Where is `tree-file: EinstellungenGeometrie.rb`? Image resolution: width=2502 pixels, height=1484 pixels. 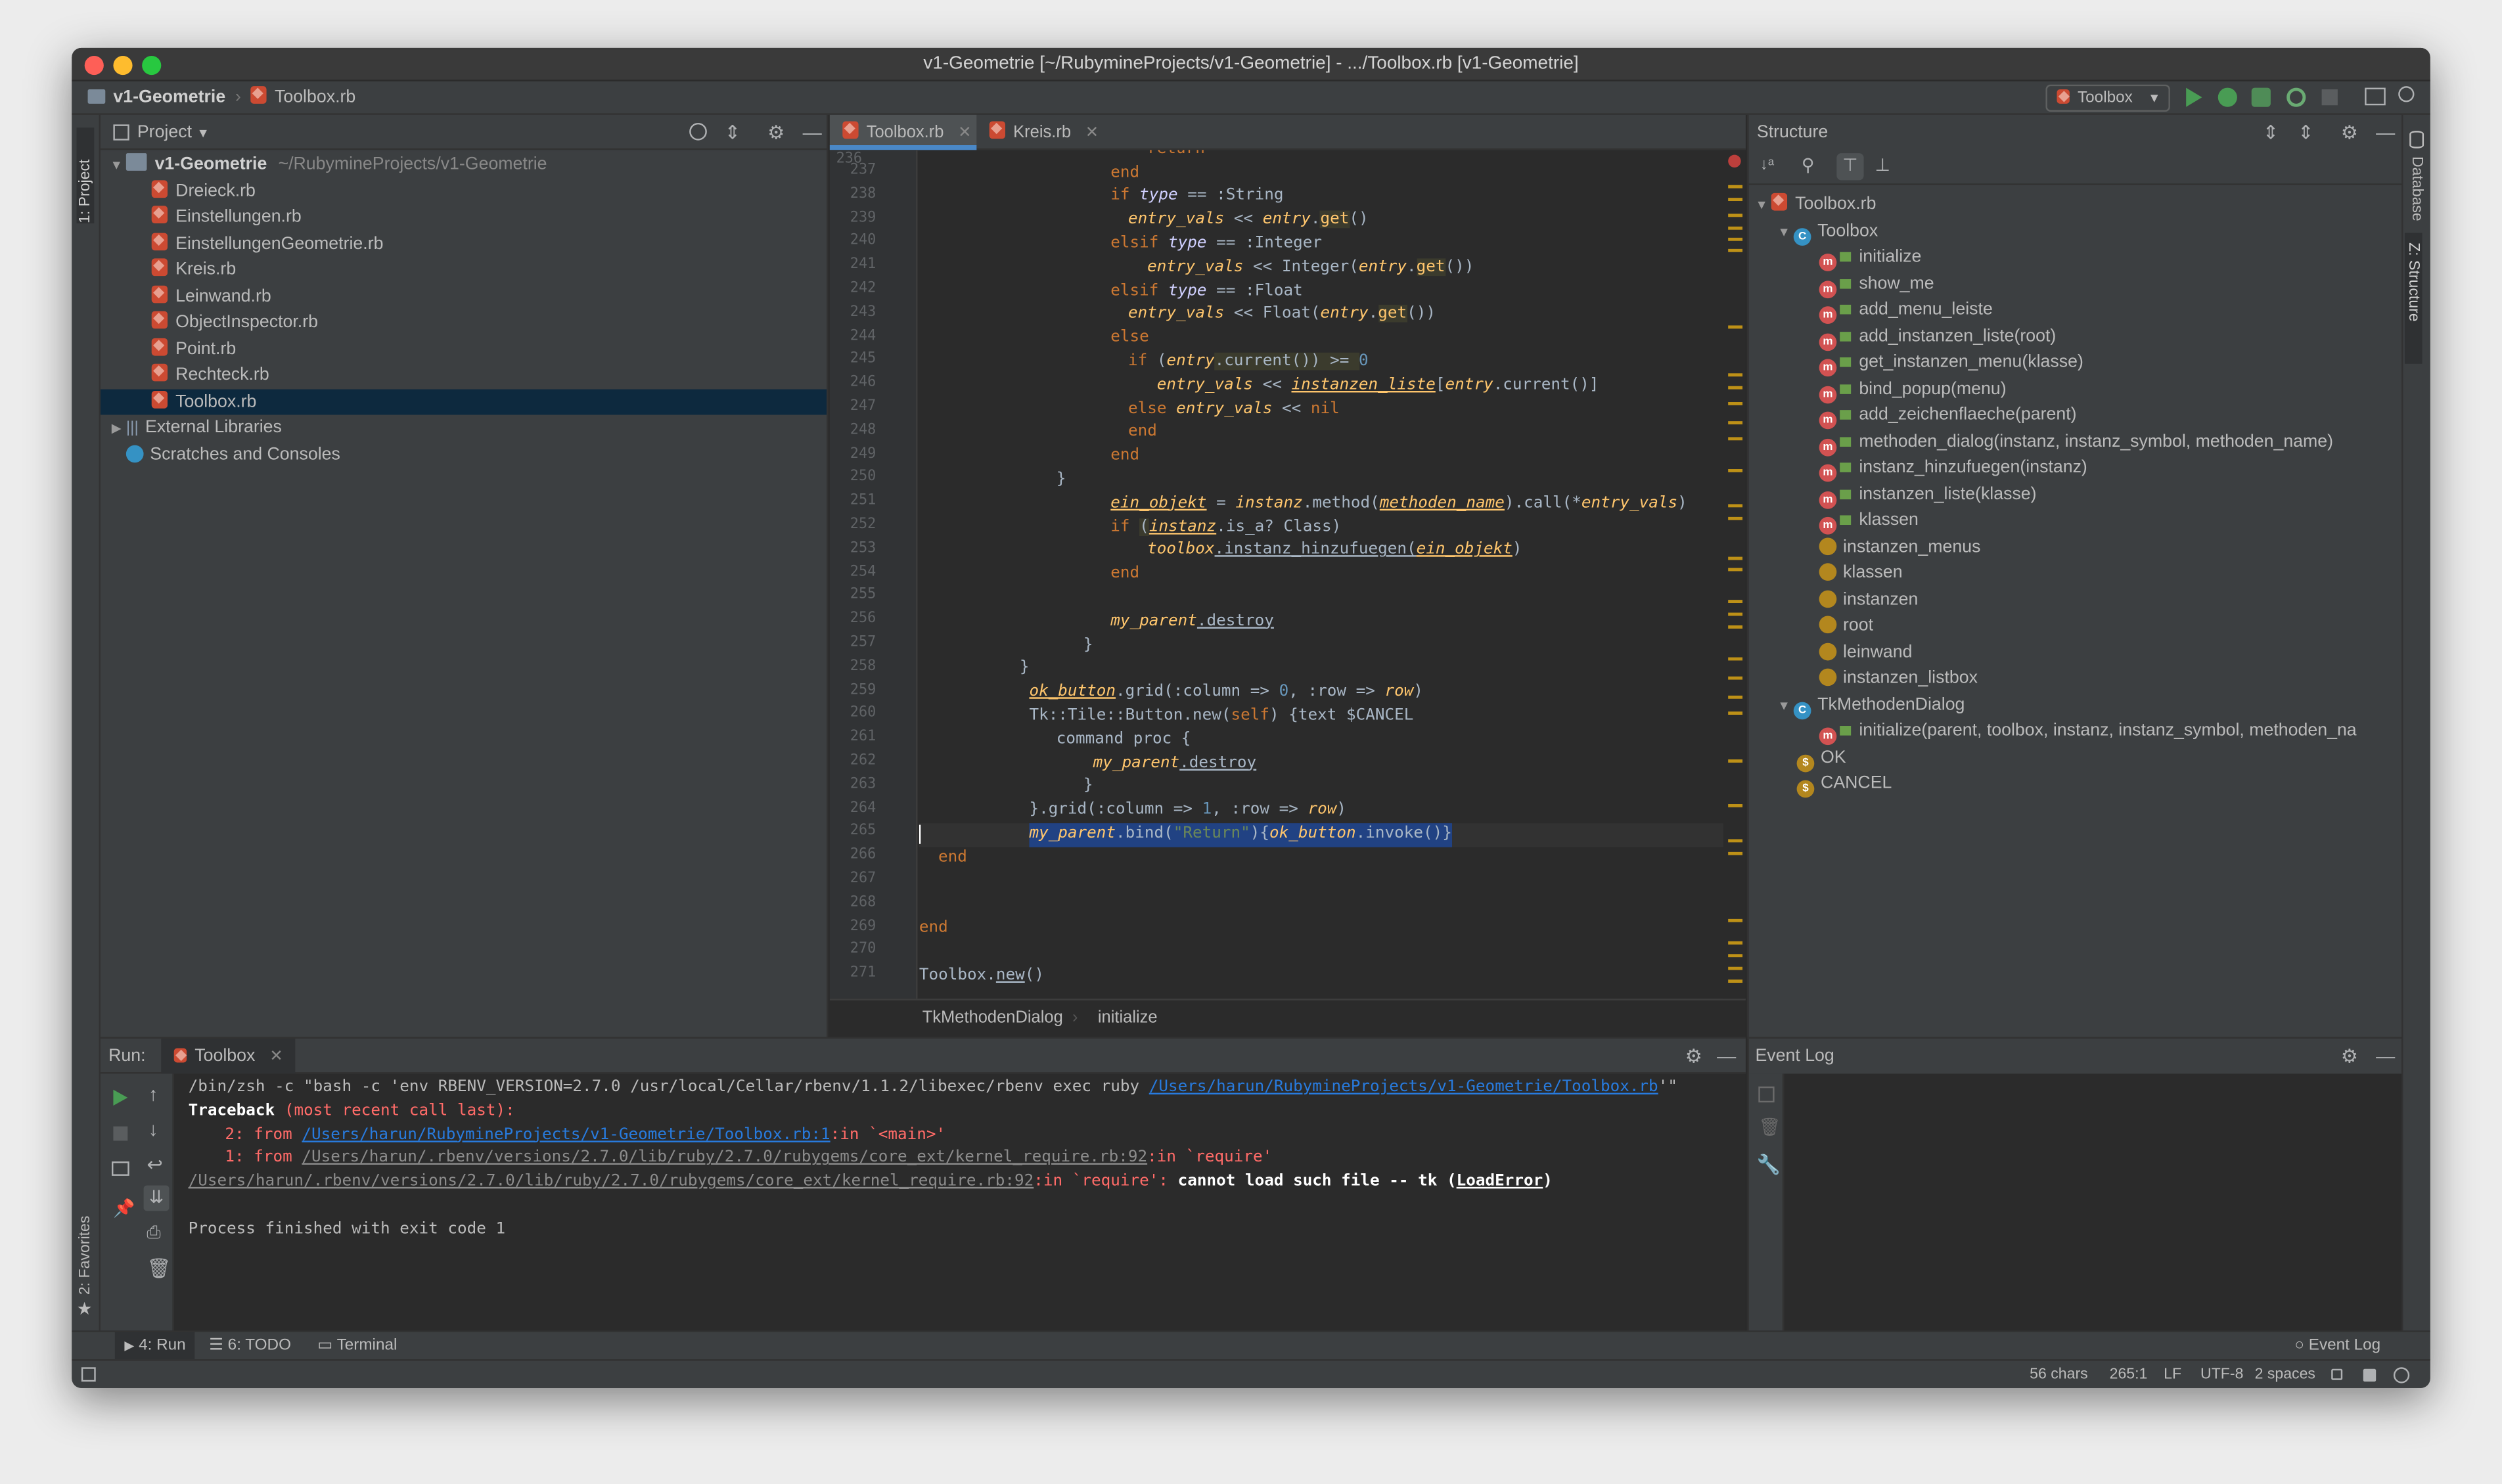 tree-file: EinstellungenGeometrie.rb is located at coordinates (464, 244).